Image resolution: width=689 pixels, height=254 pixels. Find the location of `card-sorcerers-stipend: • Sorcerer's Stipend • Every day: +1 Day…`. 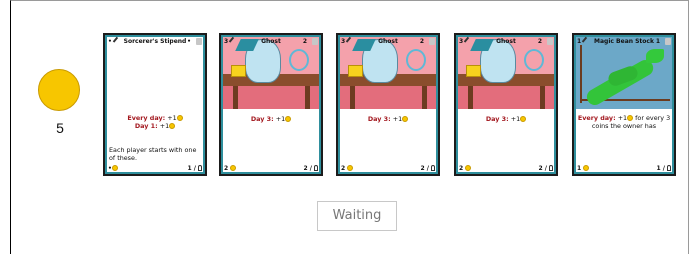

card-sorcerers-stipend: • Sorcerer's Stipend • Every day: +1 Day… is located at coordinates (155, 104).